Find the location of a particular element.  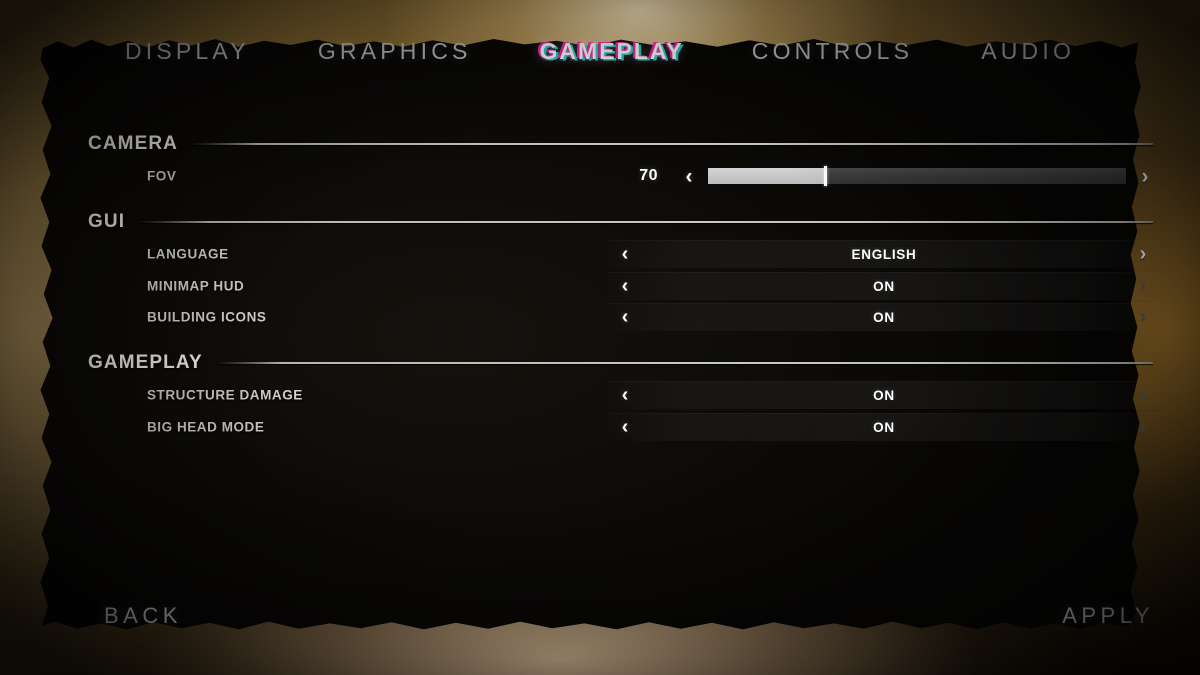

minimap-hud-previous-arrow-icon: ‹ is located at coordinates (625, 286).